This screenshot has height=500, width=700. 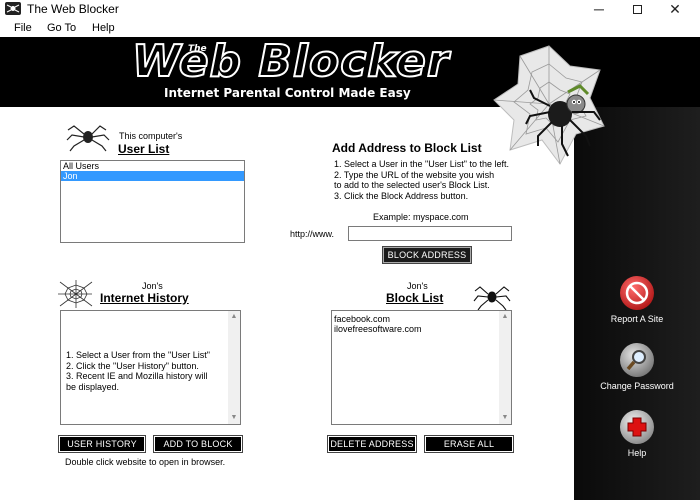 I want to click on url-prefix-label: http://www., so click(x=312, y=234).